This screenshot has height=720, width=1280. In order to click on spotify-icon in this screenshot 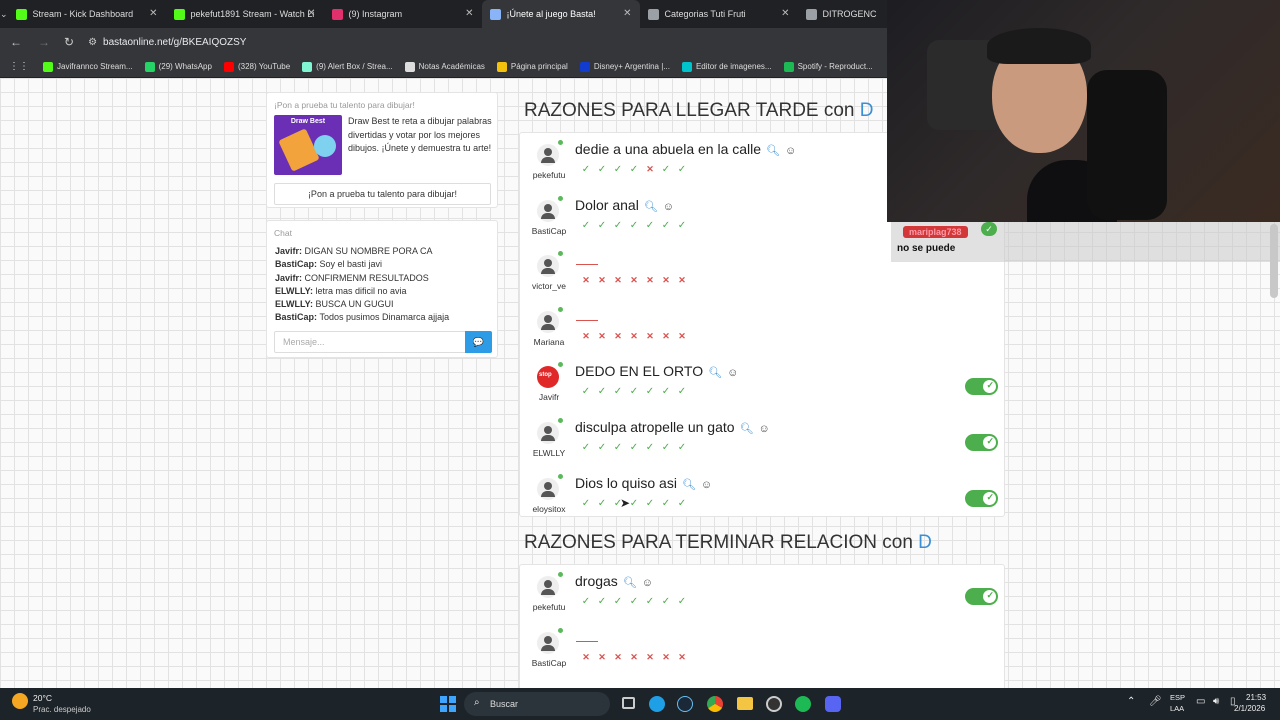, I will do `click(803, 704)`.